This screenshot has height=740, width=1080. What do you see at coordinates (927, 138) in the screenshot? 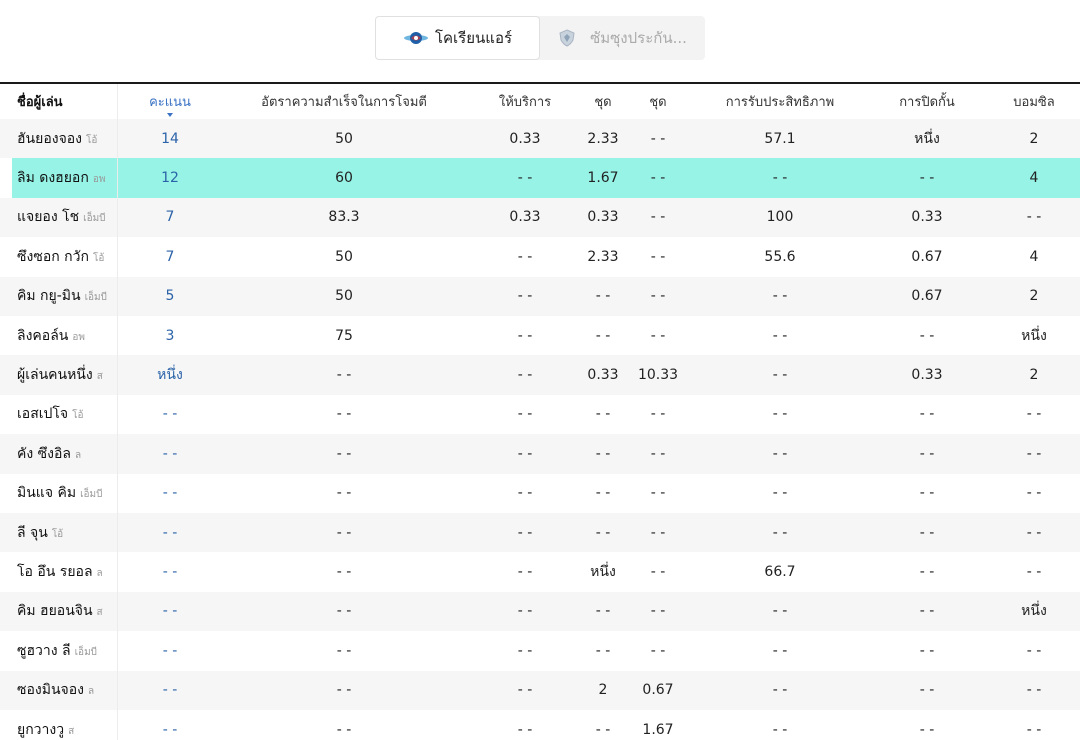
I see `stat-block: หนึ่ง` at bounding box center [927, 138].